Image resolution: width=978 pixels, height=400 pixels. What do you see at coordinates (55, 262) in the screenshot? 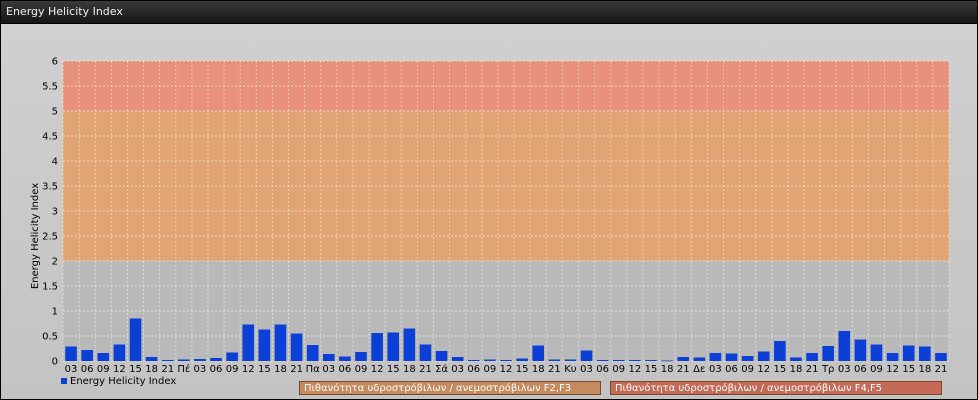
I see `y-tick-label: 2` at bounding box center [55, 262].